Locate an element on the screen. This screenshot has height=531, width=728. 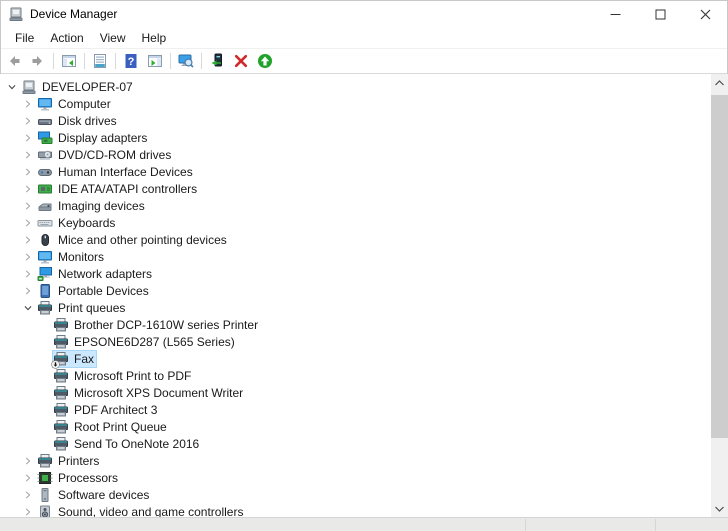
network-adapter-icon is located at coordinates (45, 274).